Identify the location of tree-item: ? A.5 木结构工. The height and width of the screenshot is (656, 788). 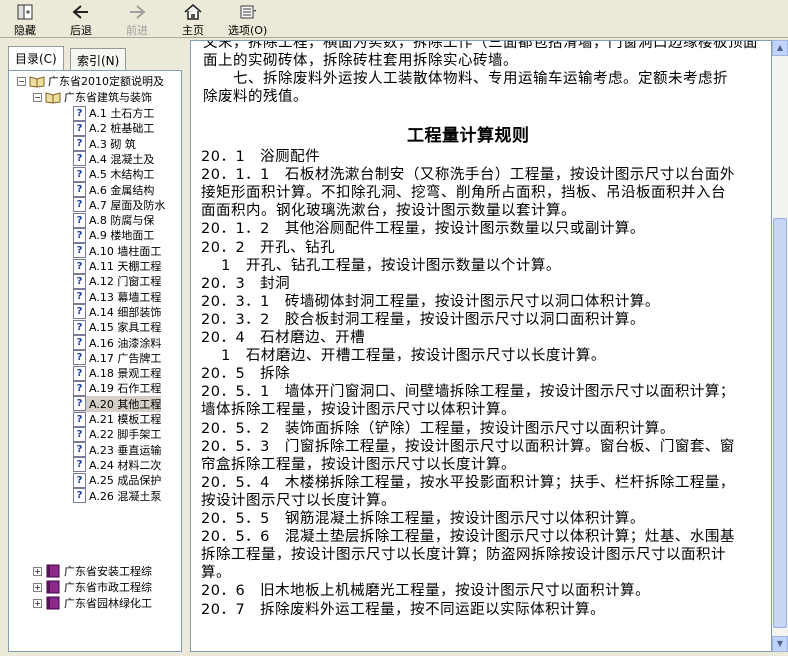
(113, 174).